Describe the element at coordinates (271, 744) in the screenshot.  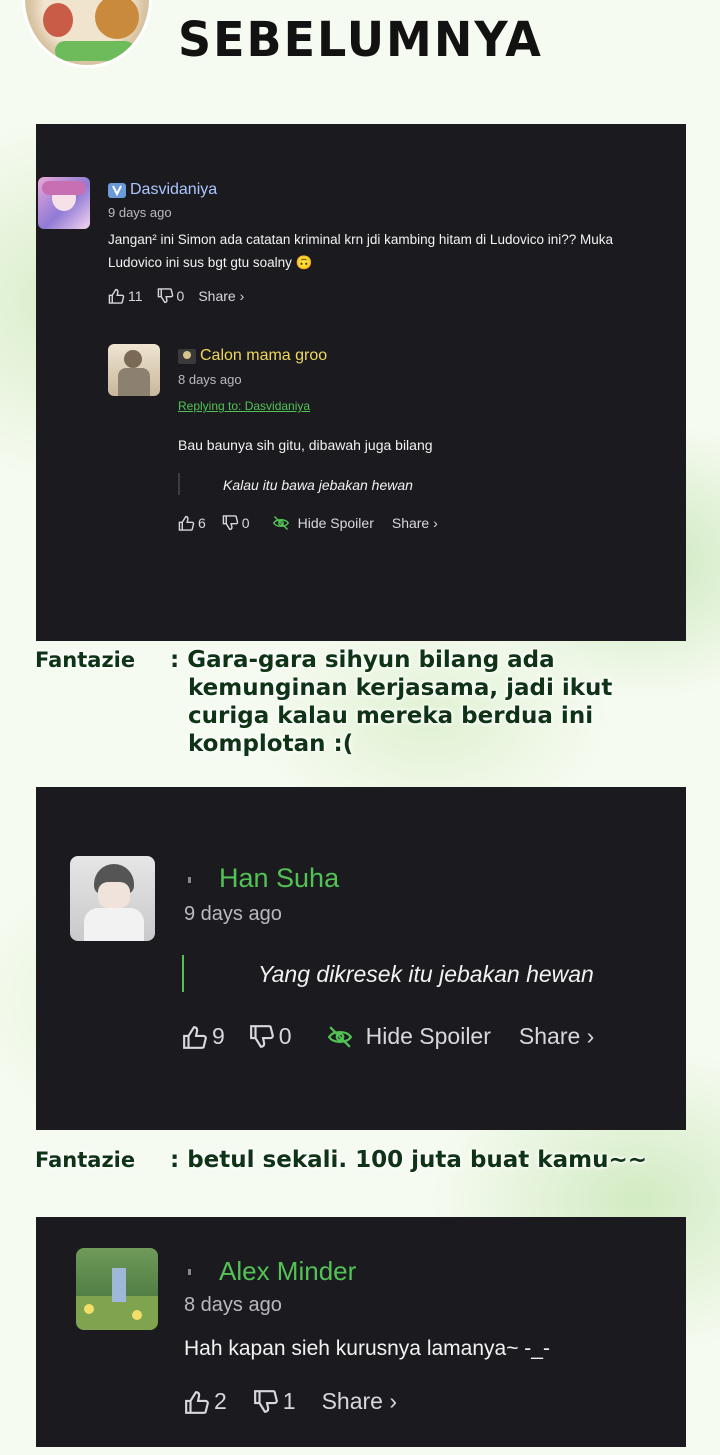
I see `note-line: komplotan :(` at that location.